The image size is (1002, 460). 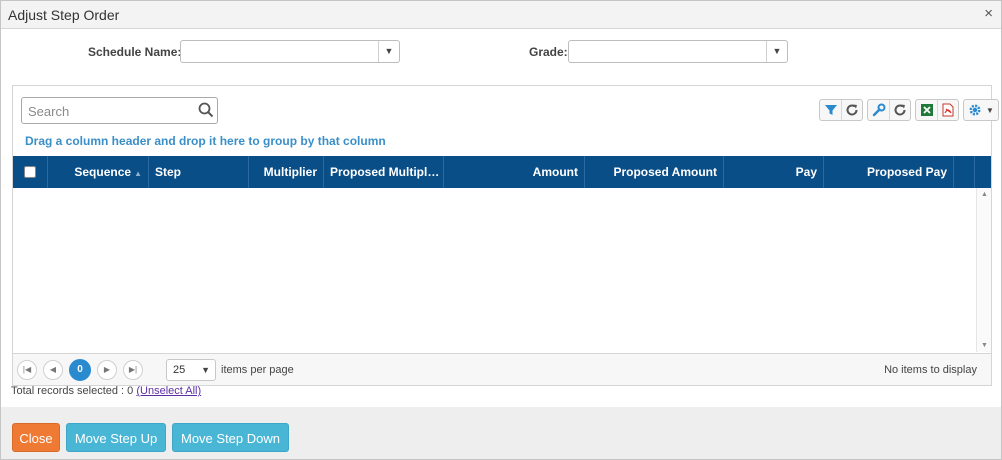 I want to click on column-settings-group, so click(x=889, y=110).